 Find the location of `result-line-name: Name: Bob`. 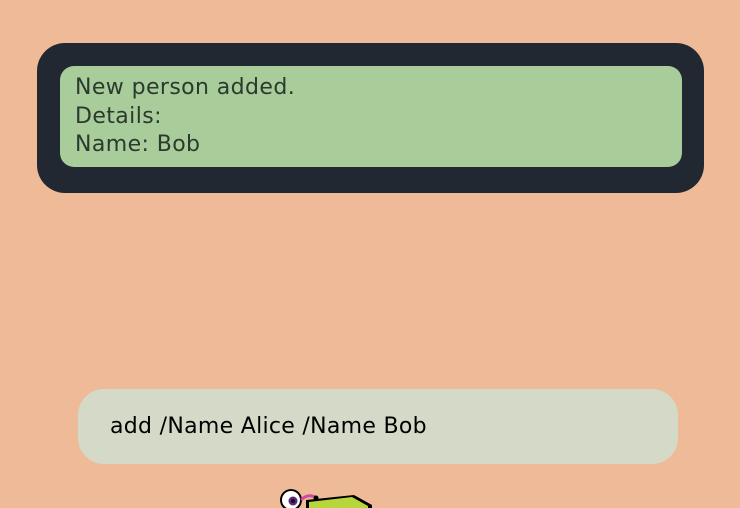

result-line-name: Name: Bob is located at coordinates (138, 144).